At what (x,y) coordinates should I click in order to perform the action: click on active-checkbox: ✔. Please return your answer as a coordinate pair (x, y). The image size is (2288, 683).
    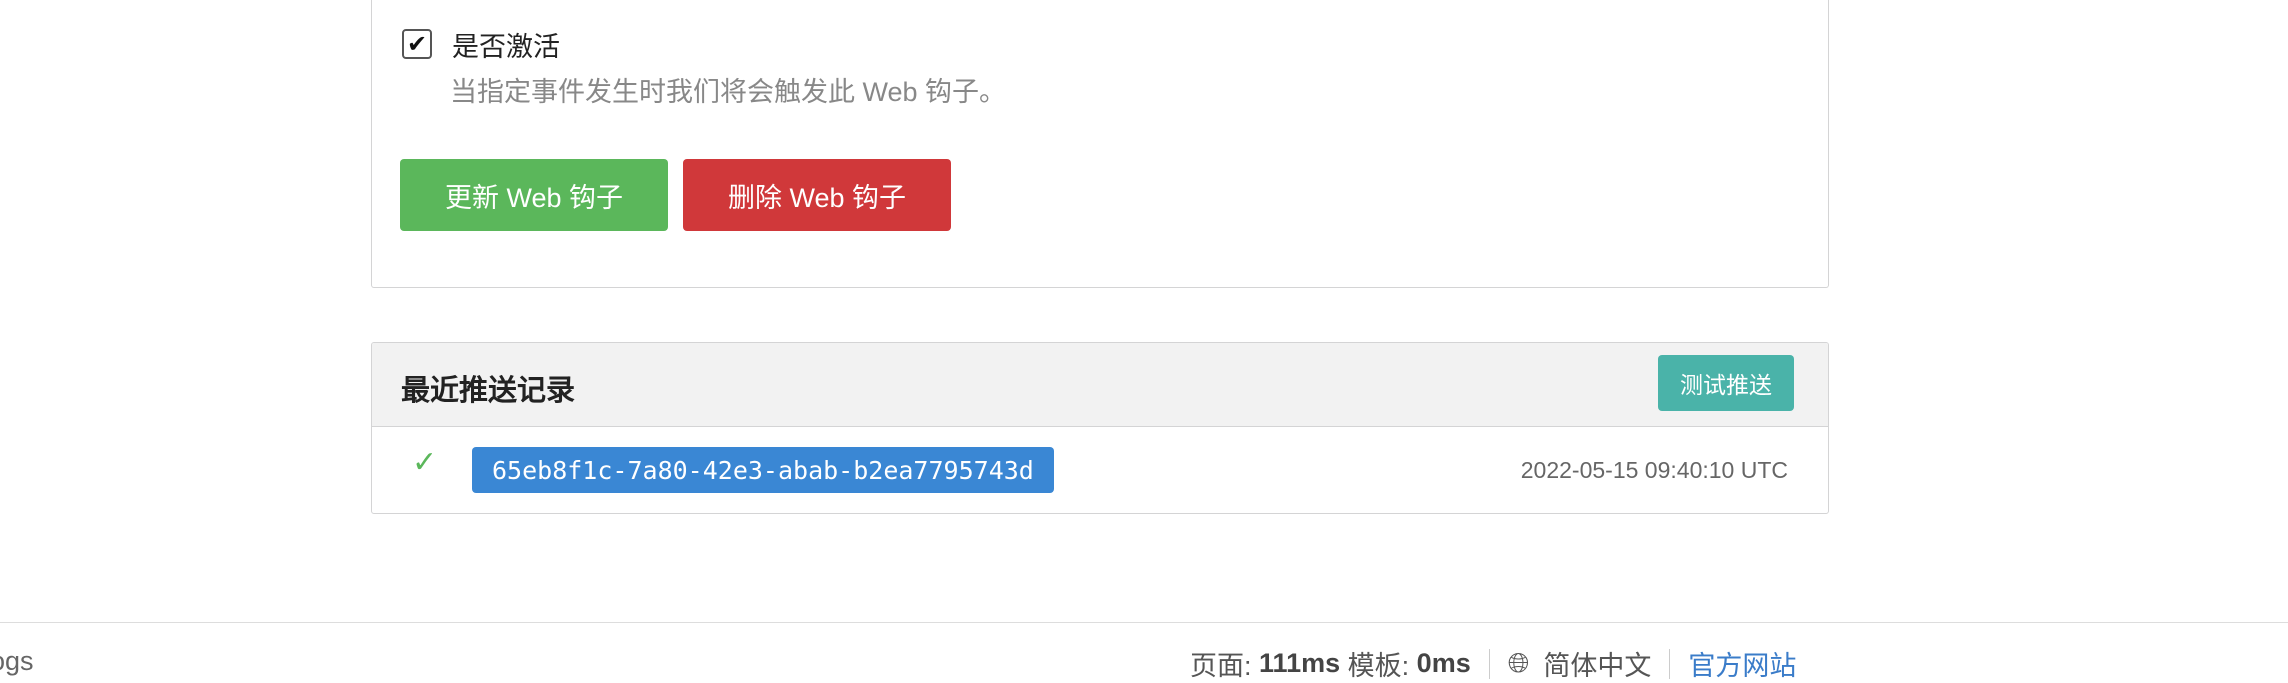
    Looking at the image, I should click on (417, 44).